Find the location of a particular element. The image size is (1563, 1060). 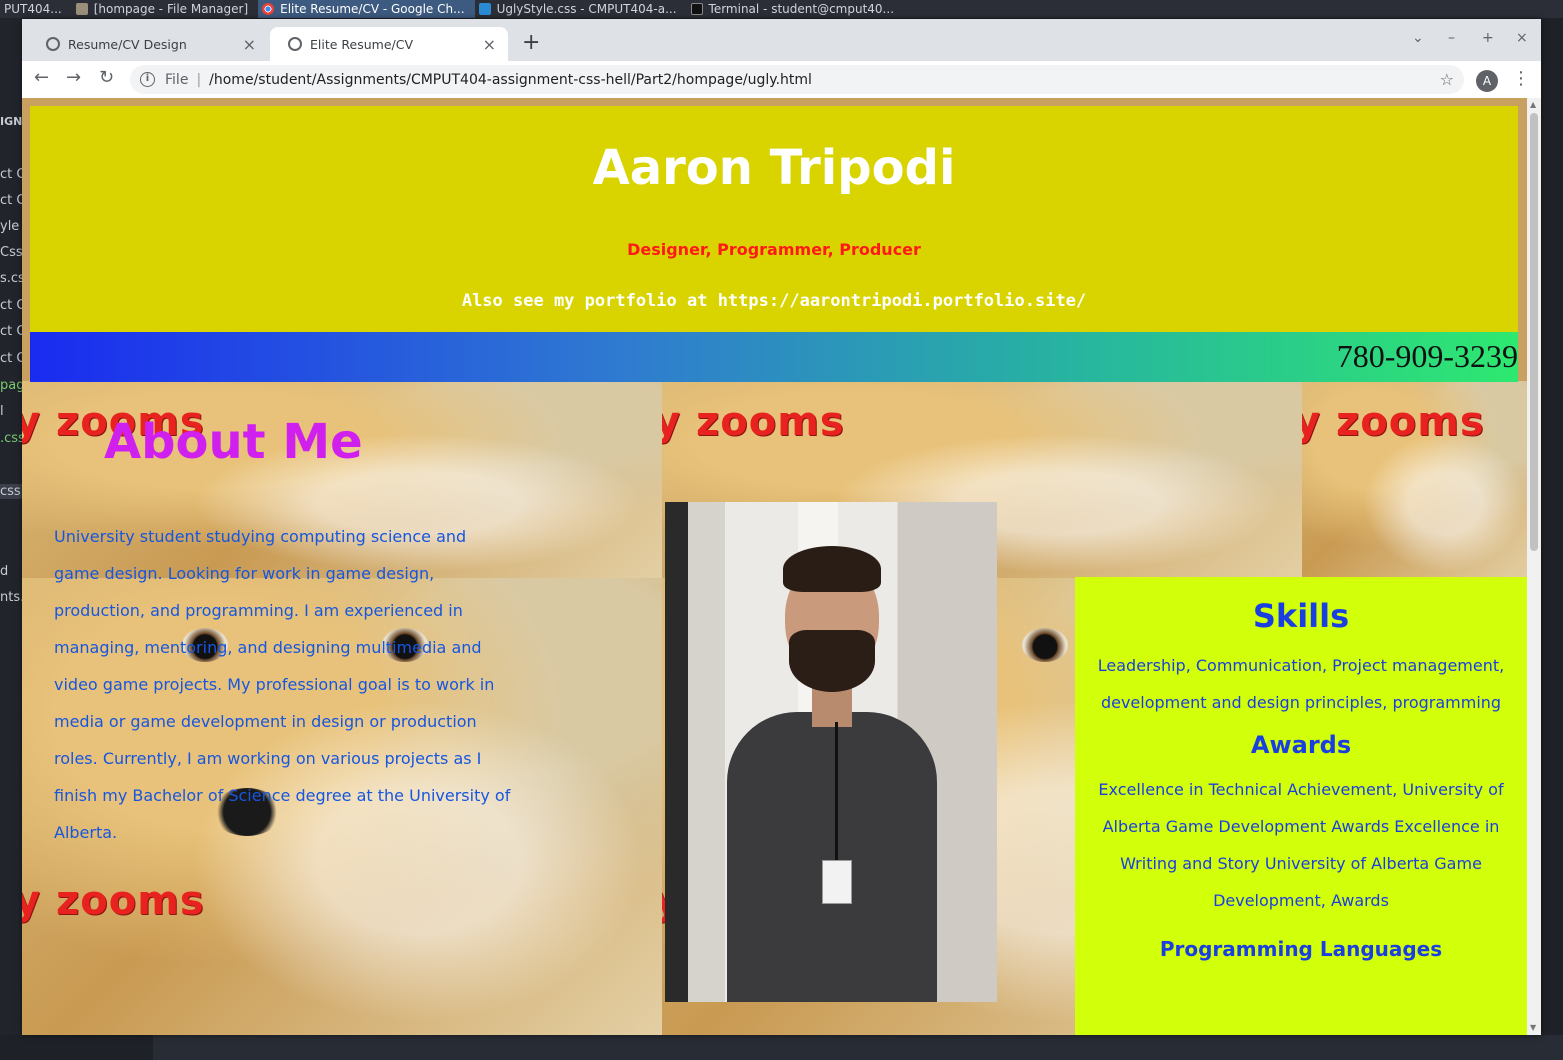

taskbar-item-file-manager: [hompage - File Manager] is located at coordinates (165, 9).